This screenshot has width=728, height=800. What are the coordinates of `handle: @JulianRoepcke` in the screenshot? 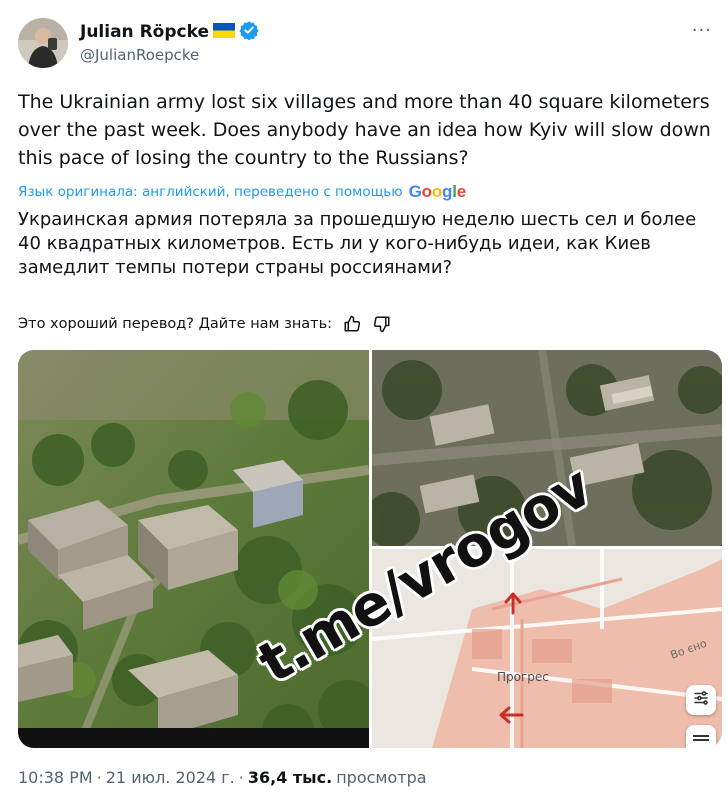 It's located at (139, 55).